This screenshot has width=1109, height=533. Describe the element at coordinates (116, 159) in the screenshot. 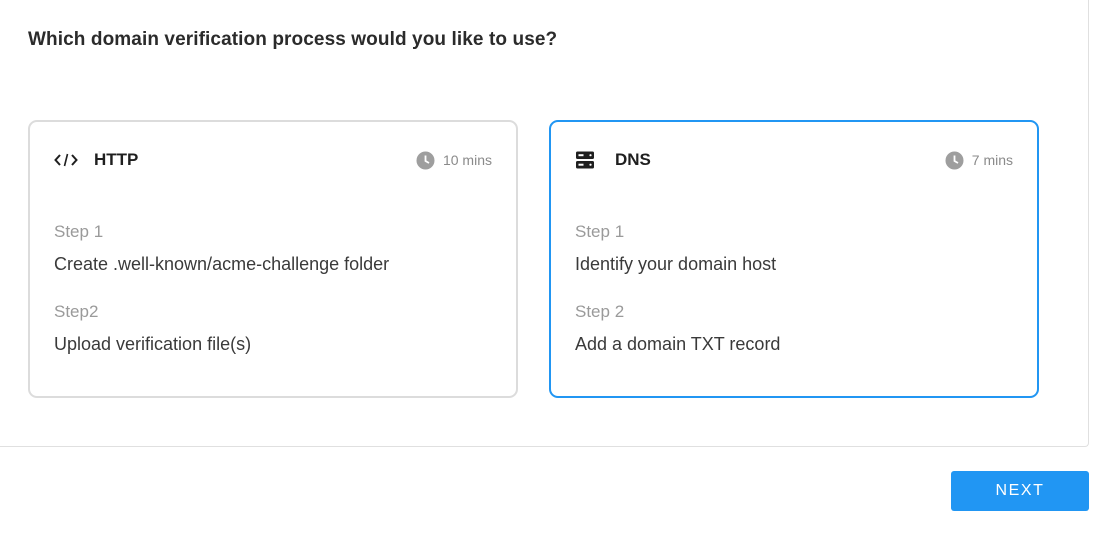

I see `option-title: HTTP` at that location.